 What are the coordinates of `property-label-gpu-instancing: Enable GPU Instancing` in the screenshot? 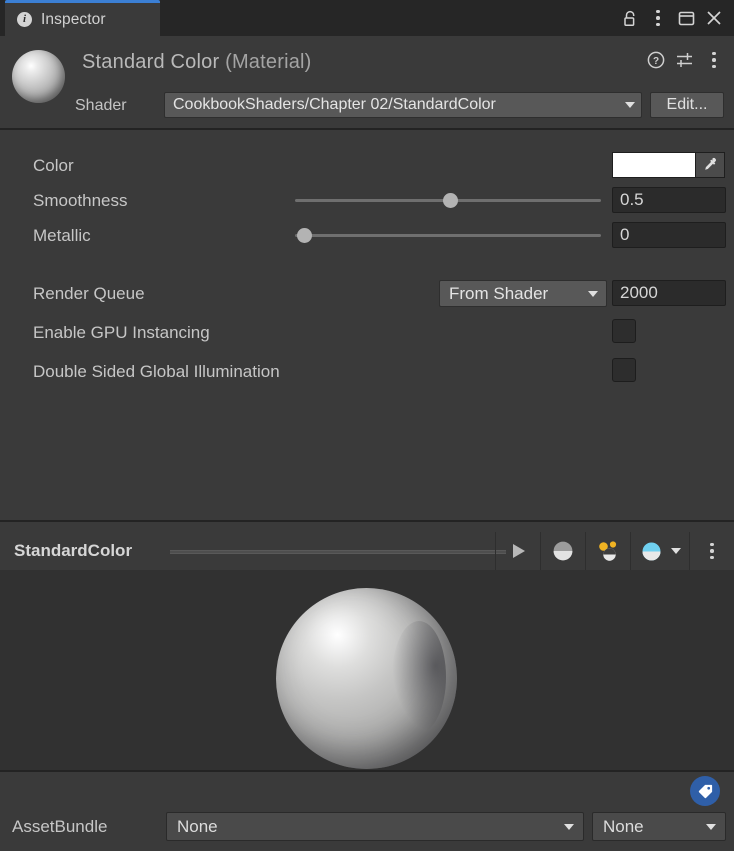 It's located at (121, 332).